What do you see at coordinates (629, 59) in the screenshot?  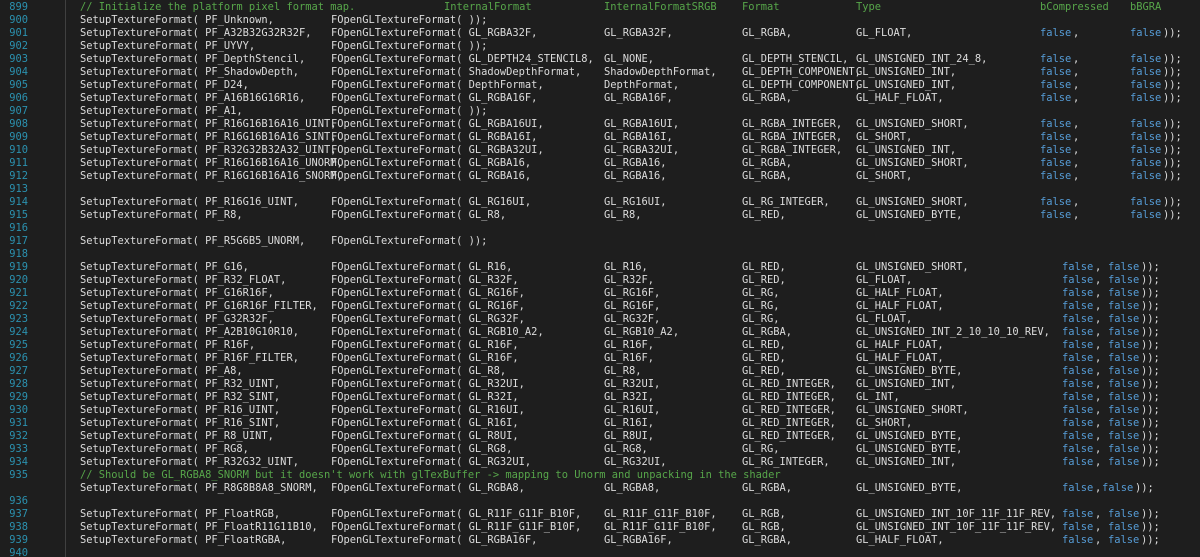 I see `code-token: GL_NONE,` at bounding box center [629, 59].